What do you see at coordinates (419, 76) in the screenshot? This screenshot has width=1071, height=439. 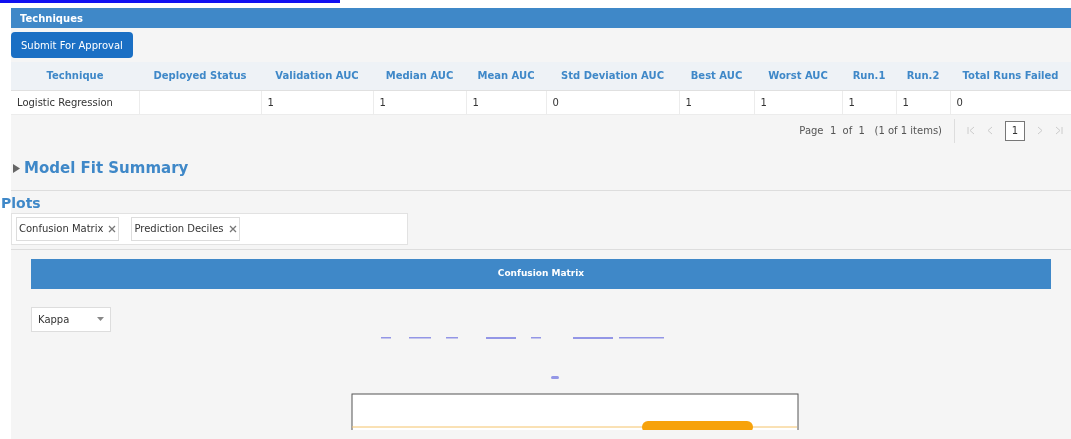 I see `column-header: Median AUC` at bounding box center [419, 76].